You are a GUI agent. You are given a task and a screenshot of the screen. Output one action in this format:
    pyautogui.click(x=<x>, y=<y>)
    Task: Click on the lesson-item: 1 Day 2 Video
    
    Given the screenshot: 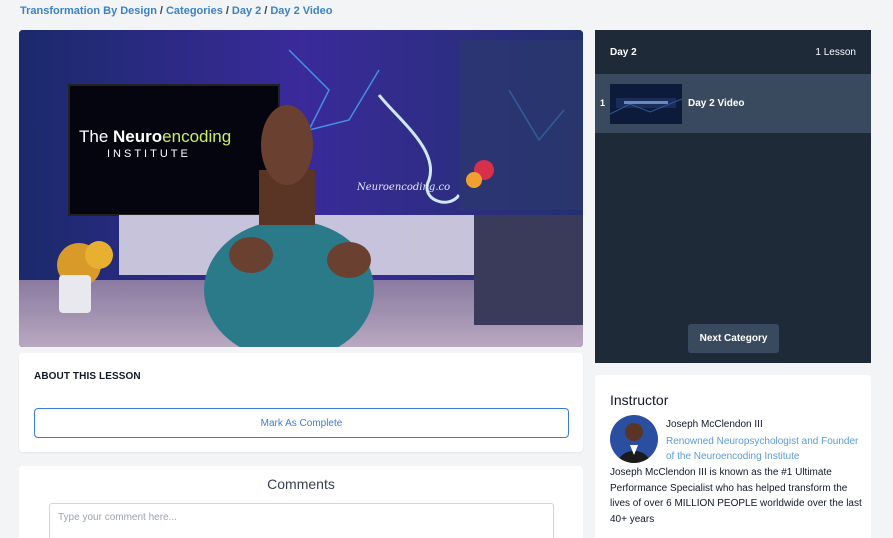 What is the action you would take?
    pyautogui.click(x=733, y=103)
    